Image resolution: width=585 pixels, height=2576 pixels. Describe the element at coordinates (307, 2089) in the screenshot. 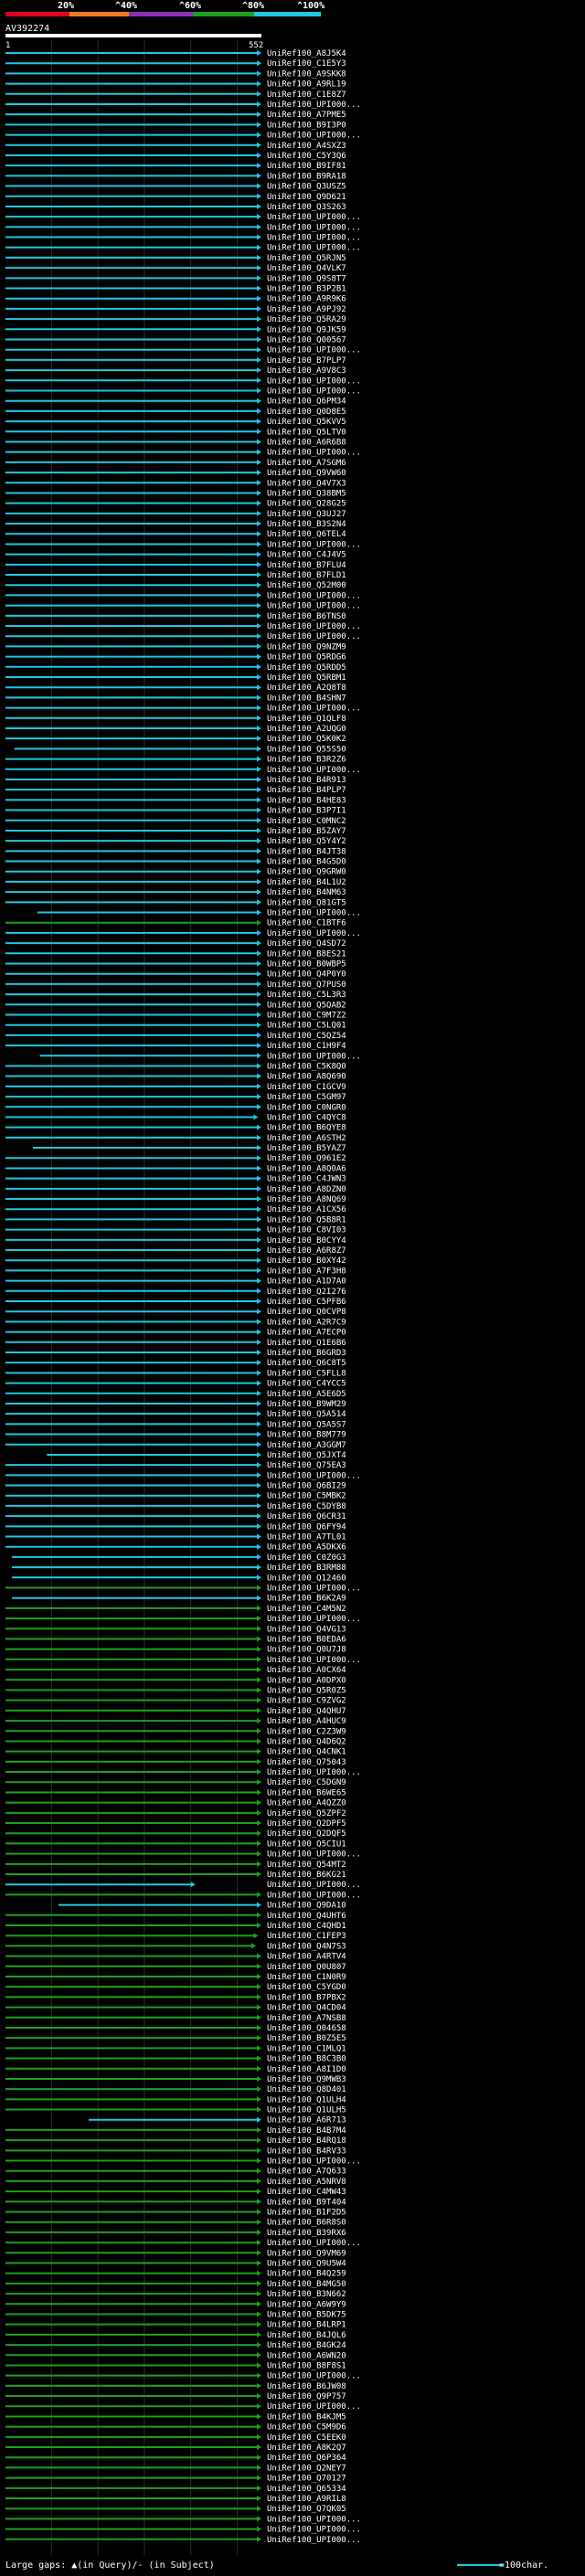

I see `hit-label: UniRef100_Q8D401` at that location.